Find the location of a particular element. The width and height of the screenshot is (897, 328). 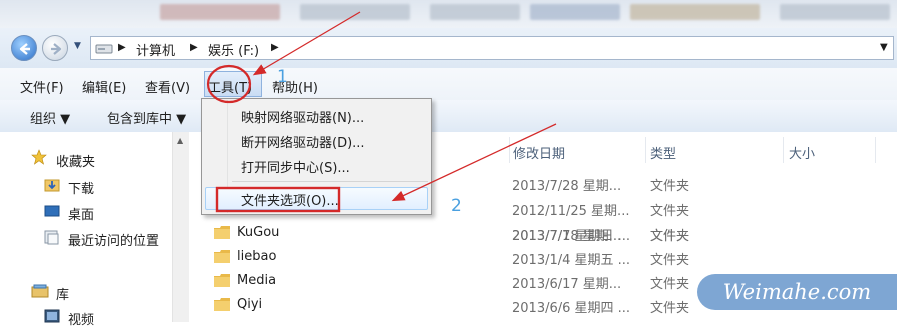

step-number-2: 2 is located at coordinates (456, 206).